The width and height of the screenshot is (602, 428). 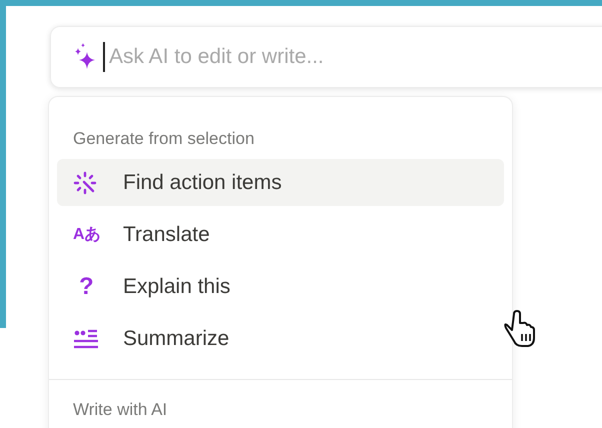 What do you see at coordinates (87, 234) in the screenshot?
I see `translate-icon: Aあ` at bounding box center [87, 234].